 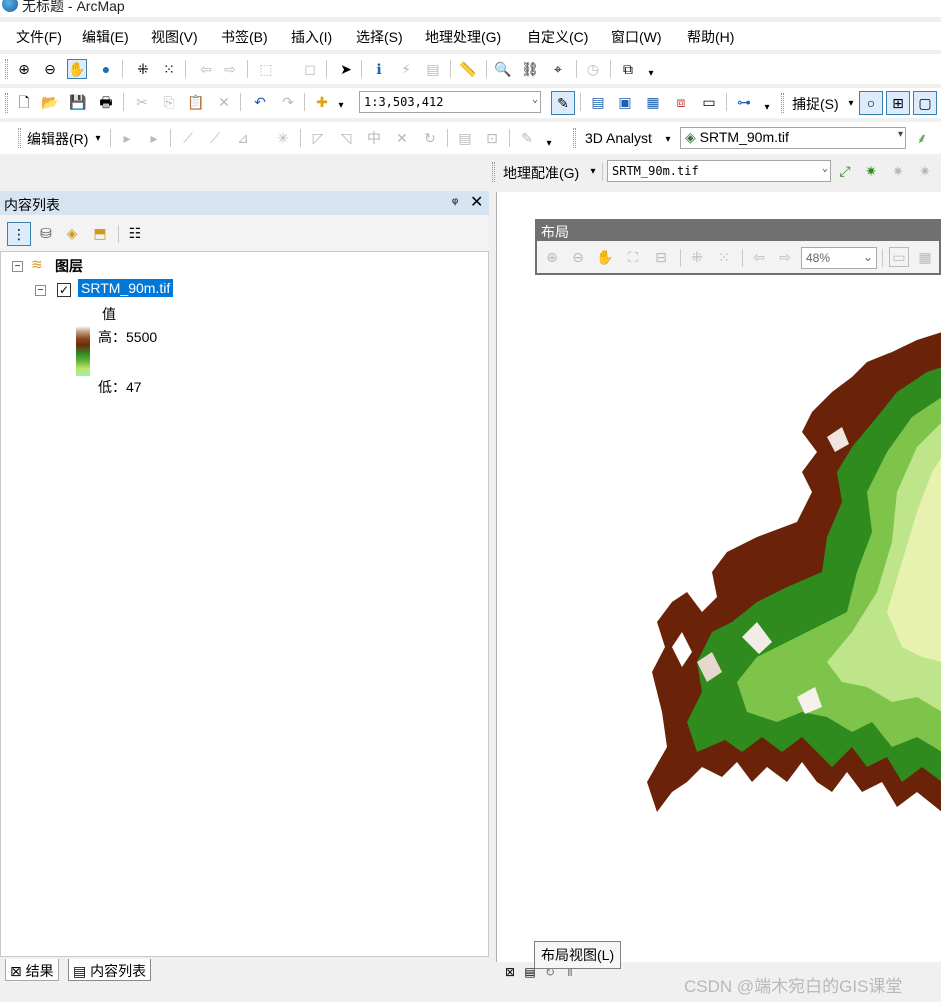 I want to click on measure-icon: 📏, so click(x=468, y=69).